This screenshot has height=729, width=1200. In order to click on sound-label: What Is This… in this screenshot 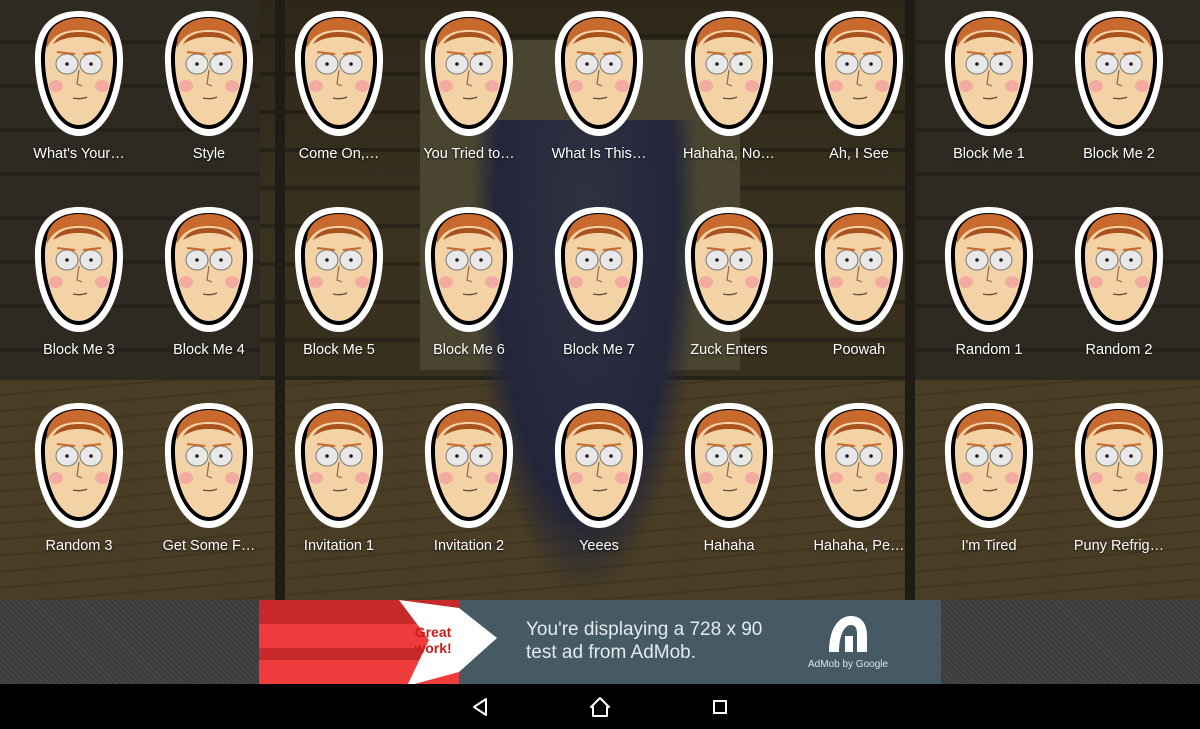, I will do `click(599, 154)`.